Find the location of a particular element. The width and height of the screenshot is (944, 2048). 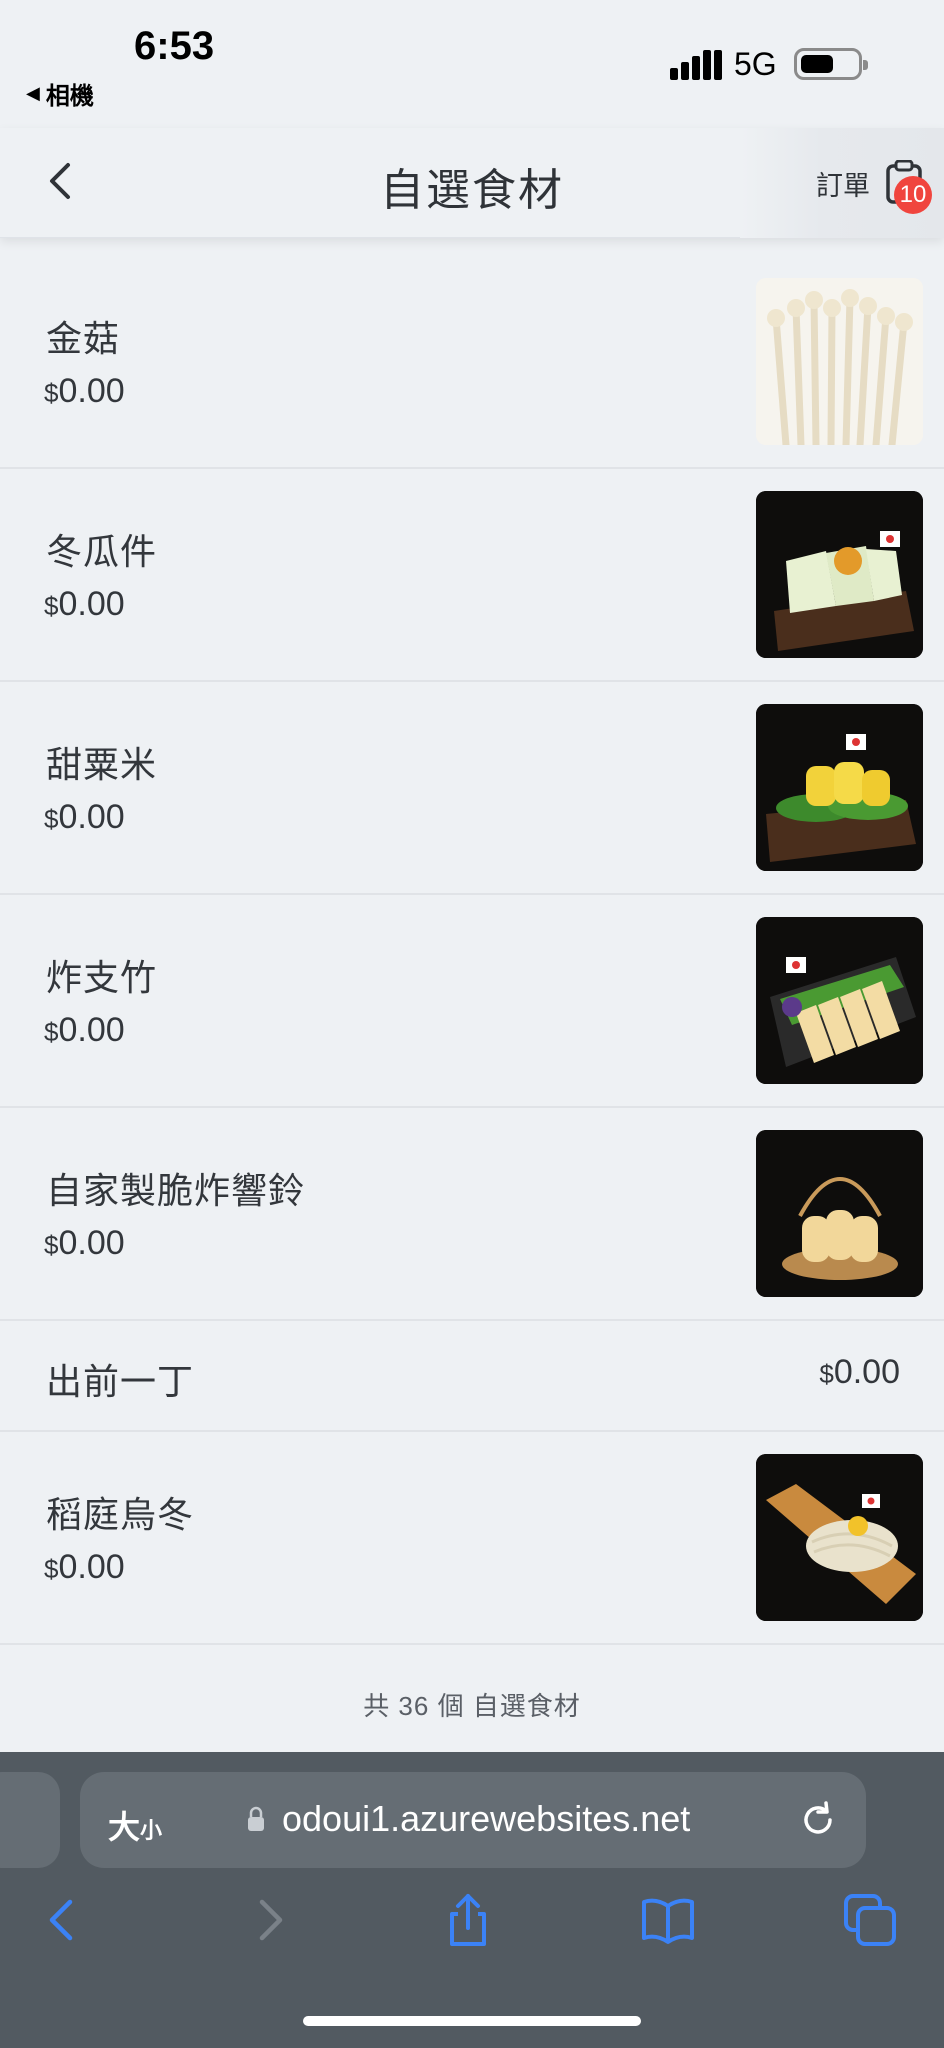

enoki-mushroom-image is located at coordinates (839, 361).